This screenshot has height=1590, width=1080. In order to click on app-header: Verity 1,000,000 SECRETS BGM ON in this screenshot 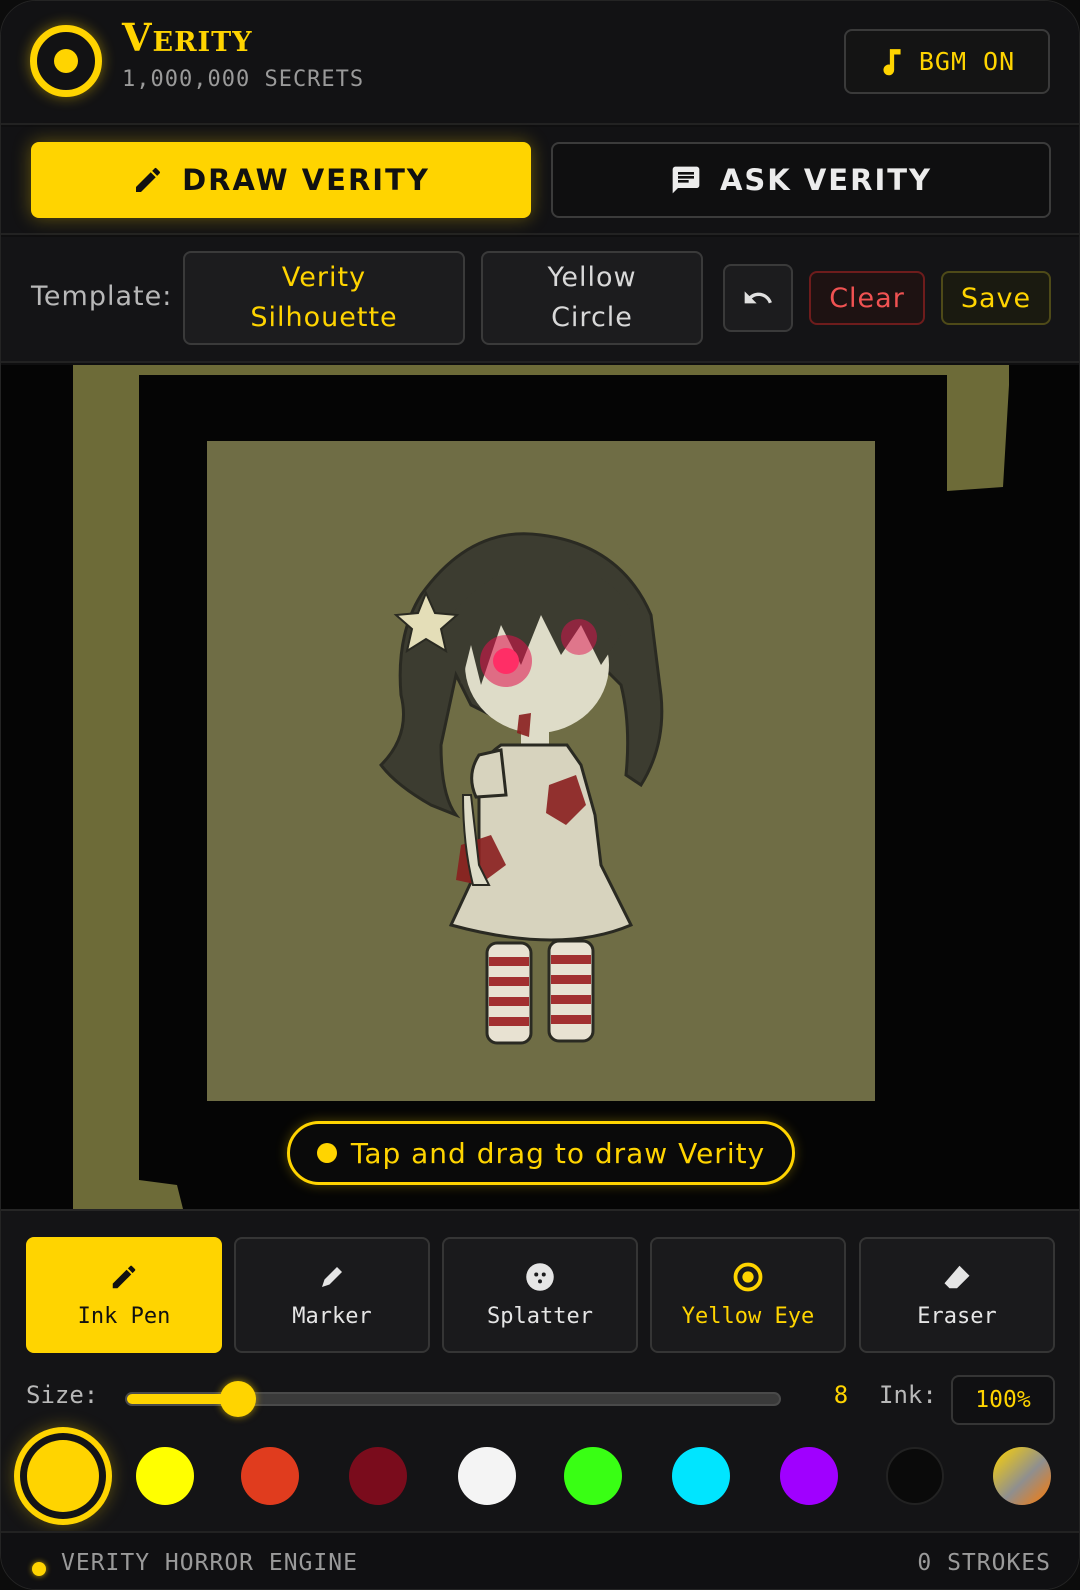, I will do `click(540, 63)`.